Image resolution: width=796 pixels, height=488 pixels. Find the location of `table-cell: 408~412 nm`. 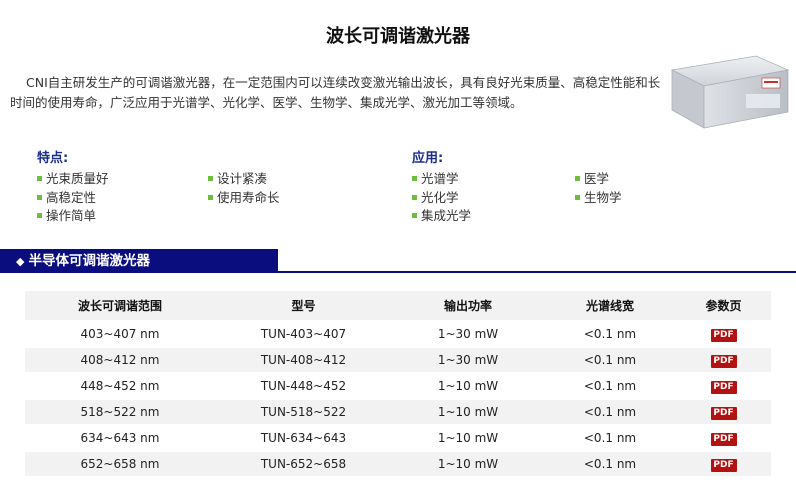

table-cell: 408~412 nm is located at coordinates (120, 360).